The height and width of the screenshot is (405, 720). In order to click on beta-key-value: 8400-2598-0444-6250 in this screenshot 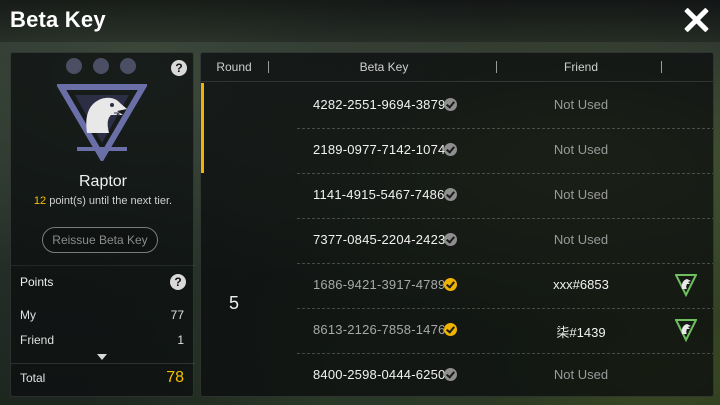, I will do `click(379, 374)`.